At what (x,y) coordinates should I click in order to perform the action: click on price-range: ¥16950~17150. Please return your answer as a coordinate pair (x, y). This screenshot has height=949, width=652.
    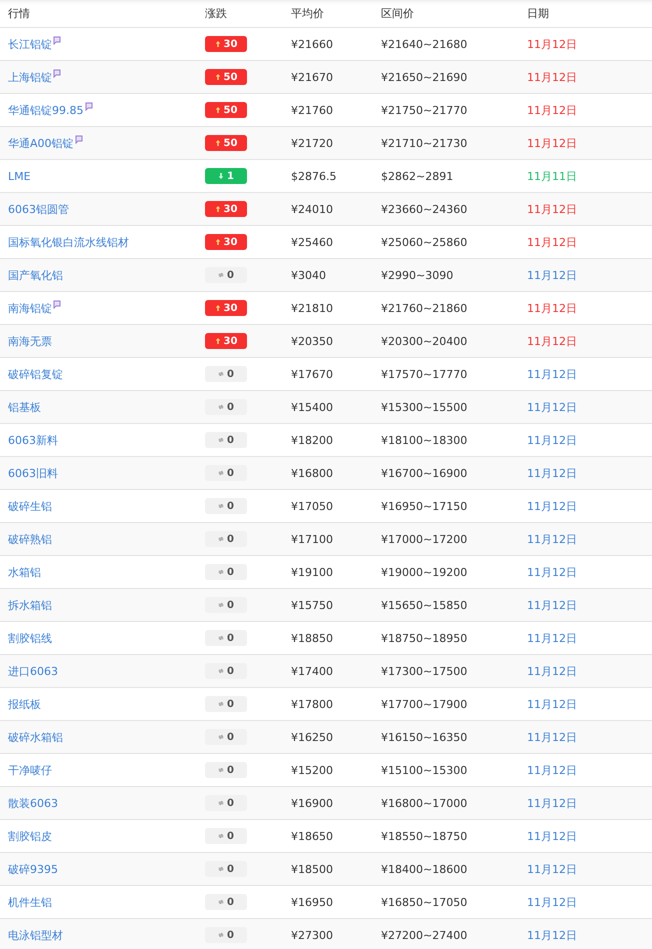
    Looking at the image, I should click on (424, 506).